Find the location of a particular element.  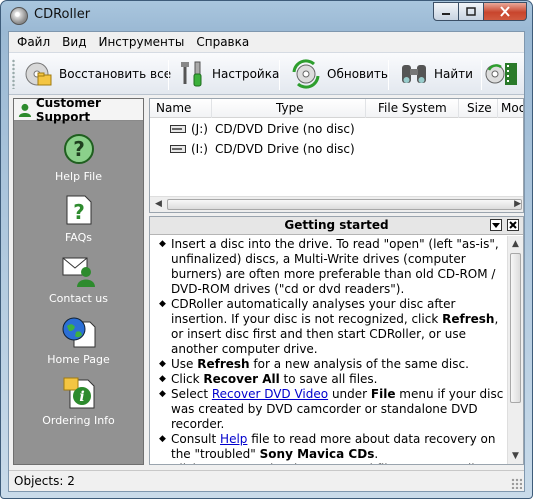

dvd-film-icon is located at coordinates (501, 74).